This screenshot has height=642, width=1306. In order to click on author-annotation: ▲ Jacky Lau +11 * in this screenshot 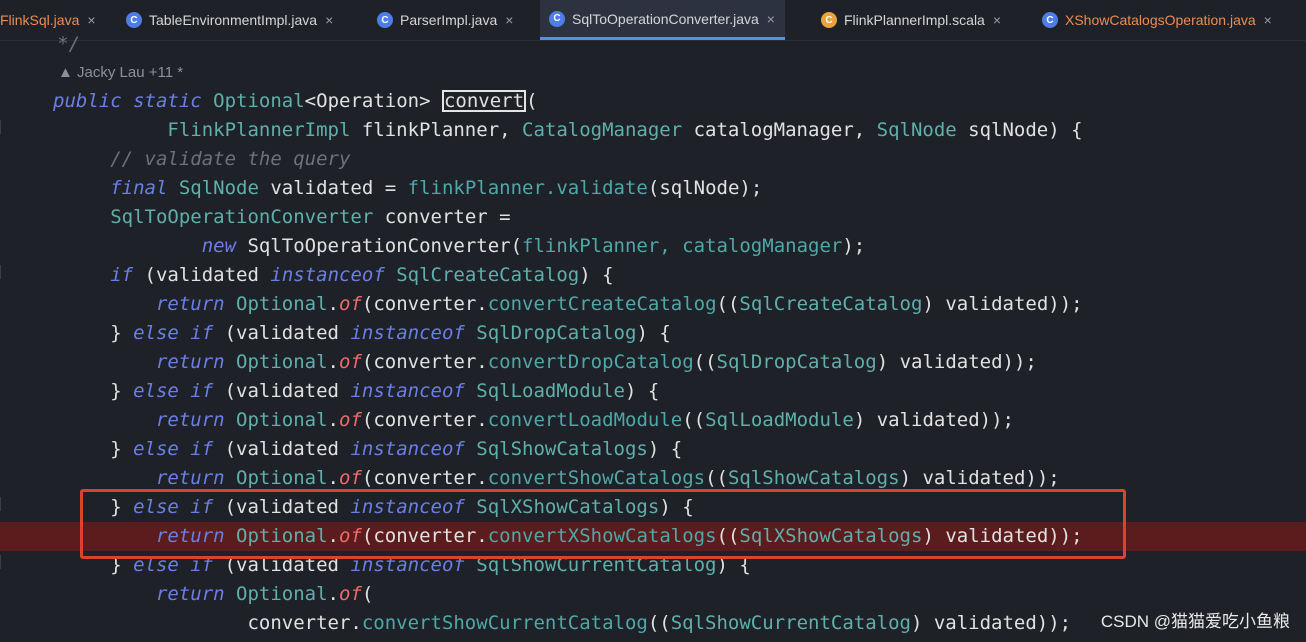, I will do `click(120, 75)`.